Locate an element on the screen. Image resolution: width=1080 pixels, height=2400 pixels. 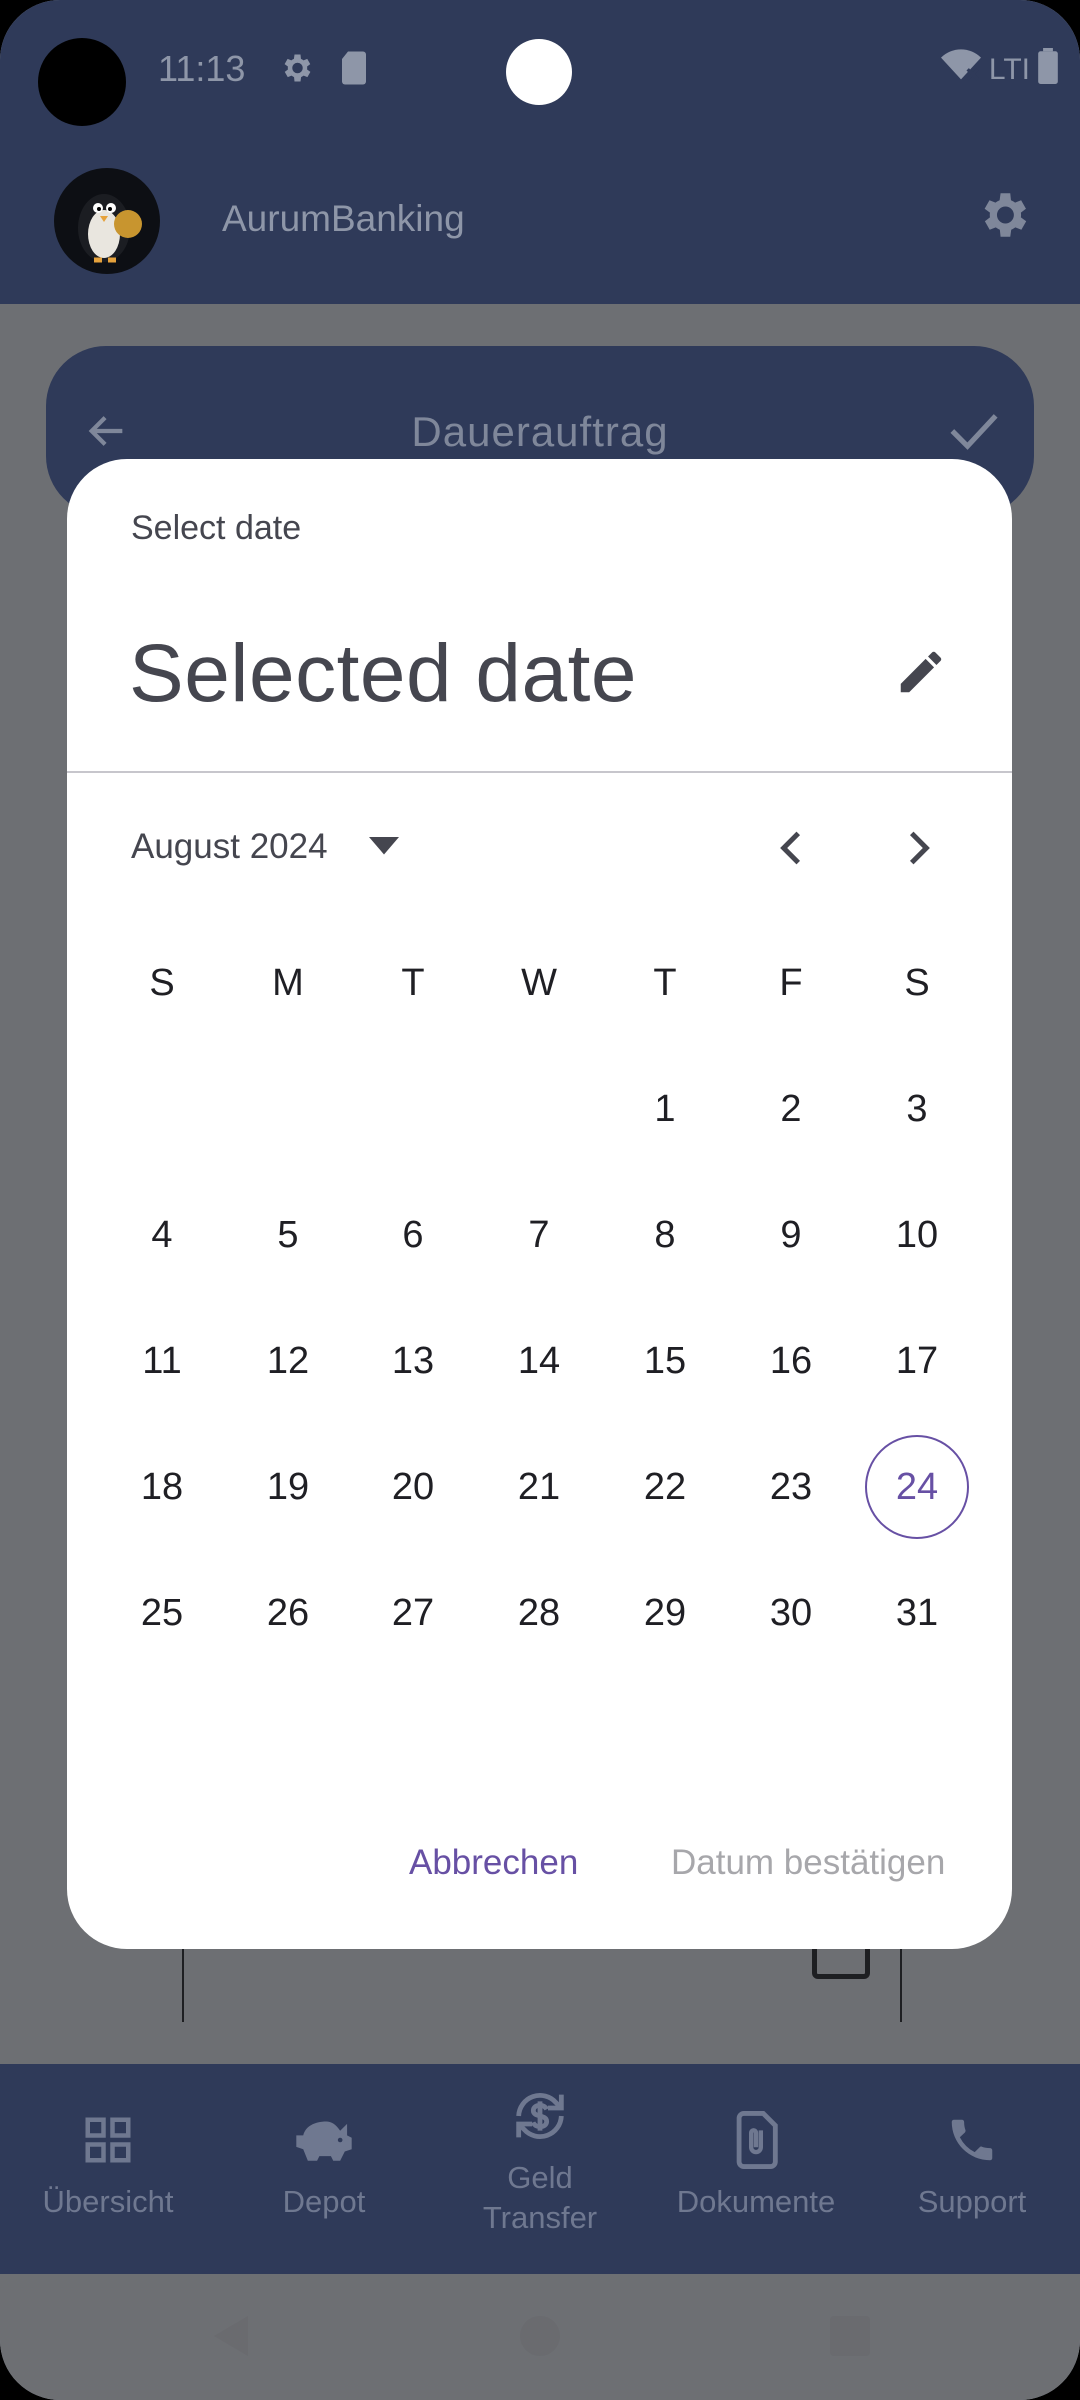
settings-status-icon is located at coordinates (296, 70).